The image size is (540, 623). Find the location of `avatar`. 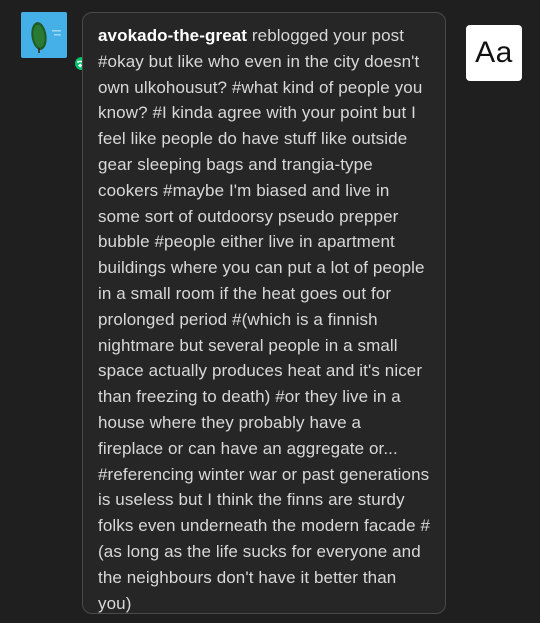

avatar is located at coordinates (55, 42).